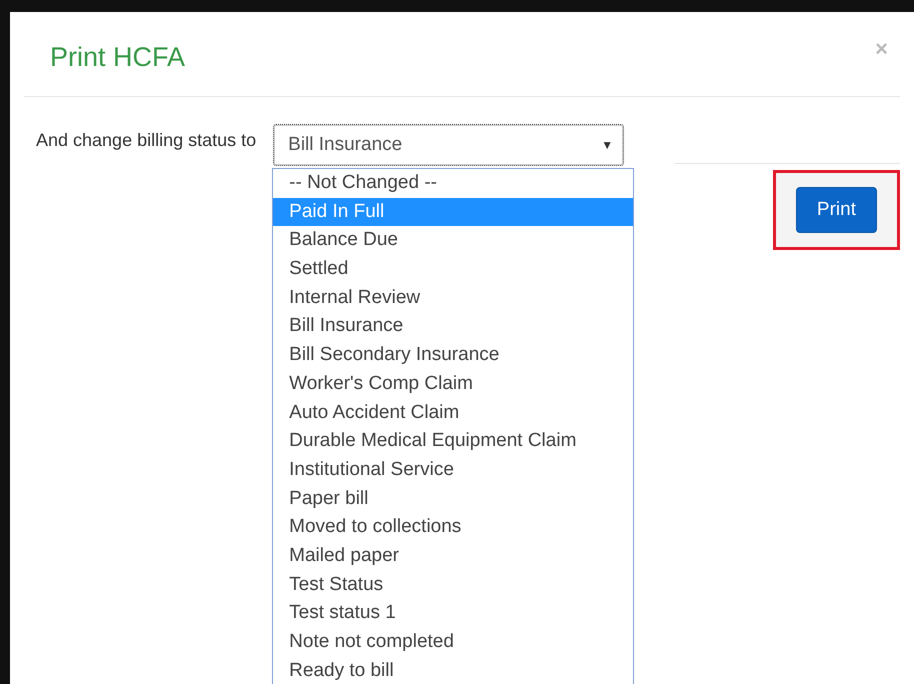  Describe the element at coordinates (453, 269) in the screenshot. I see `dropdown-option: Settled` at that location.